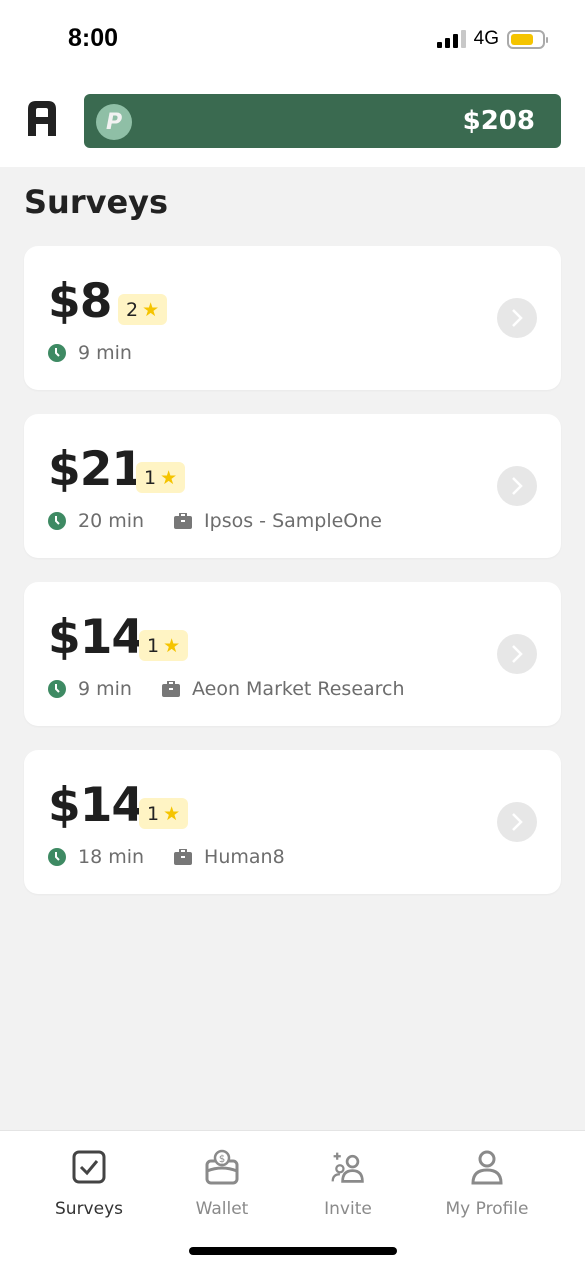 This screenshot has width=585, height=1266. I want to click on survey-reward: $8, so click(80, 301).